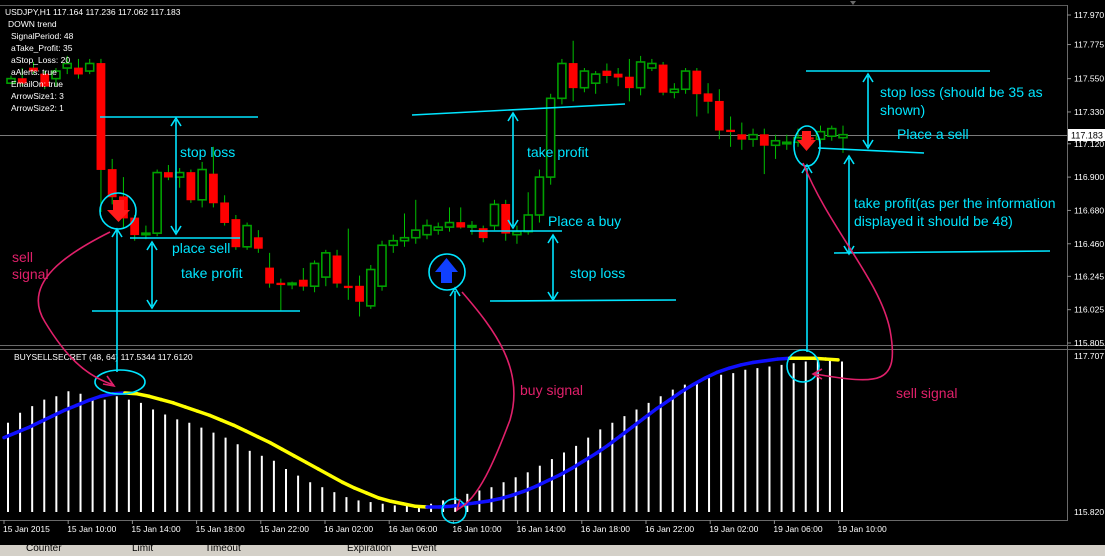  What do you see at coordinates (348, 529) in the screenshot?
I see `time-tick-label: 16 Jan 02:00` at bounding box center [348, 529].